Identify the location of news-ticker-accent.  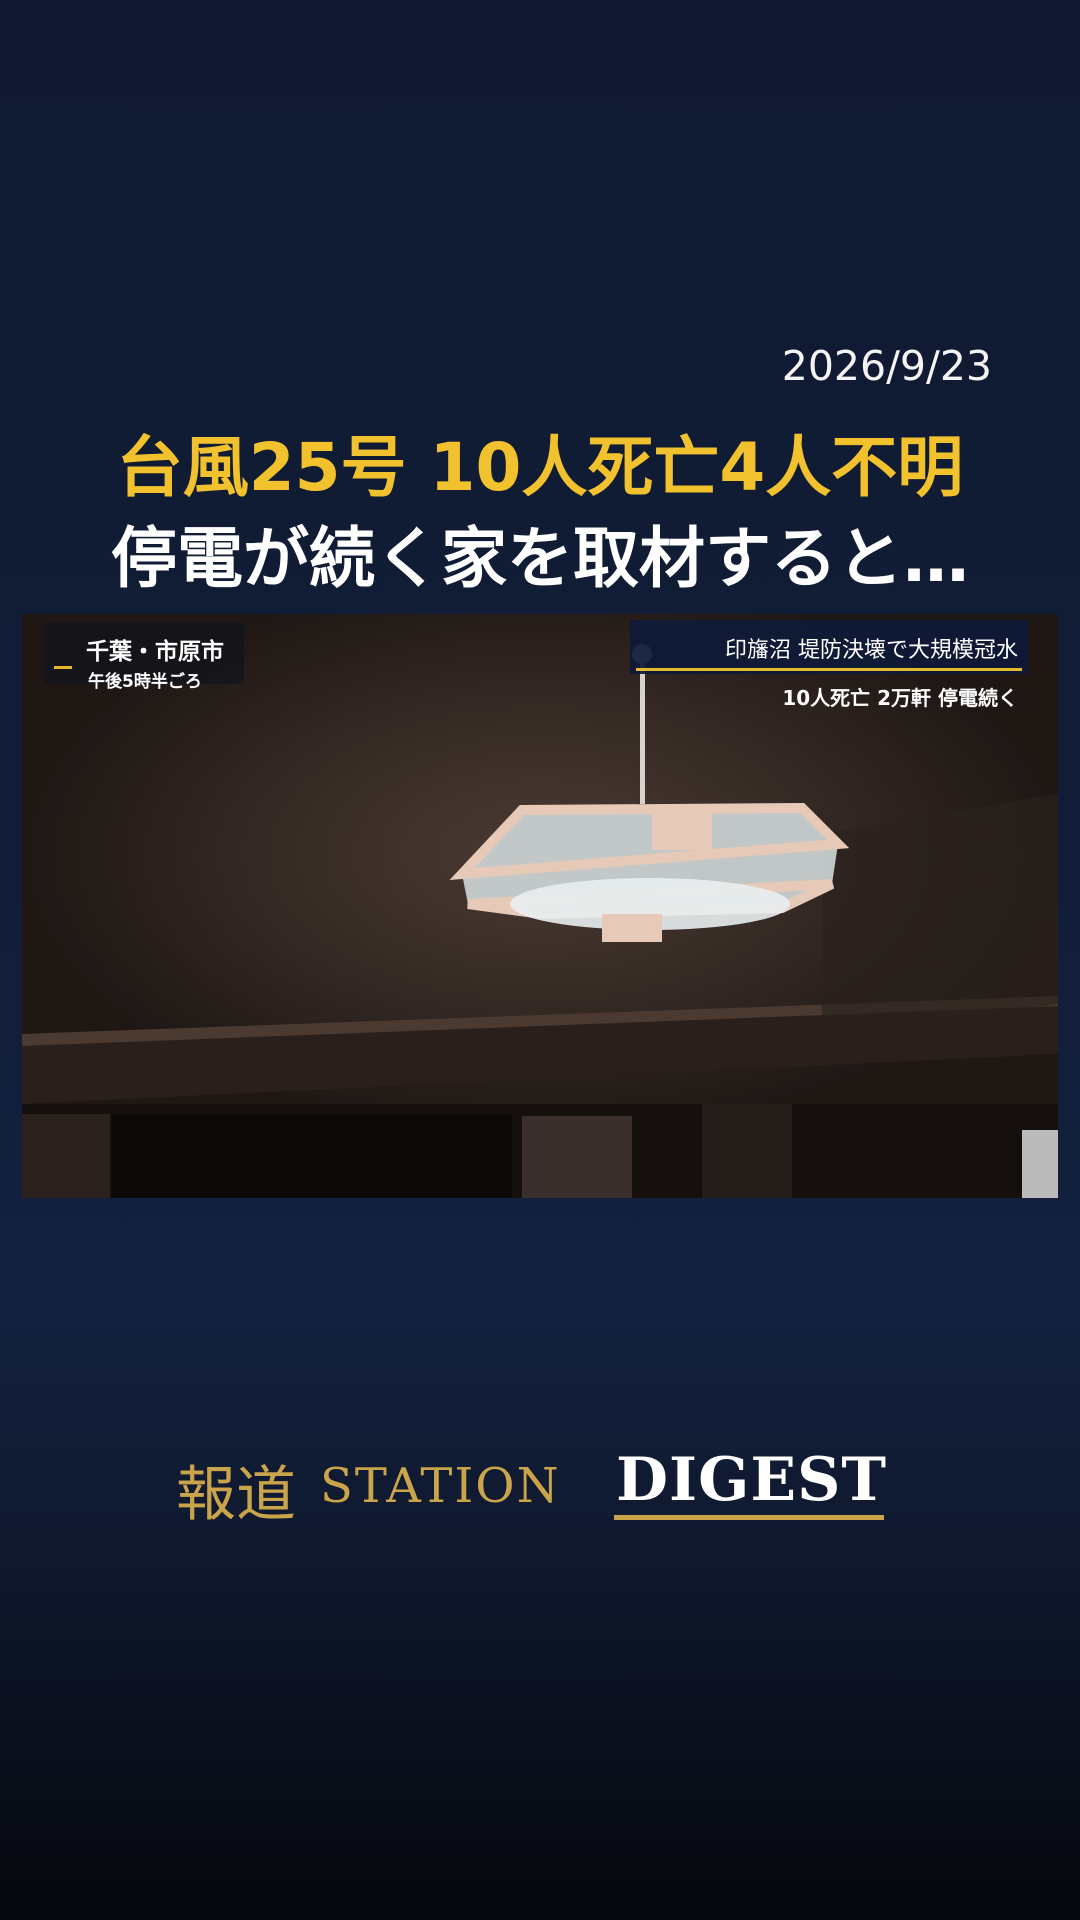
(829, 669).